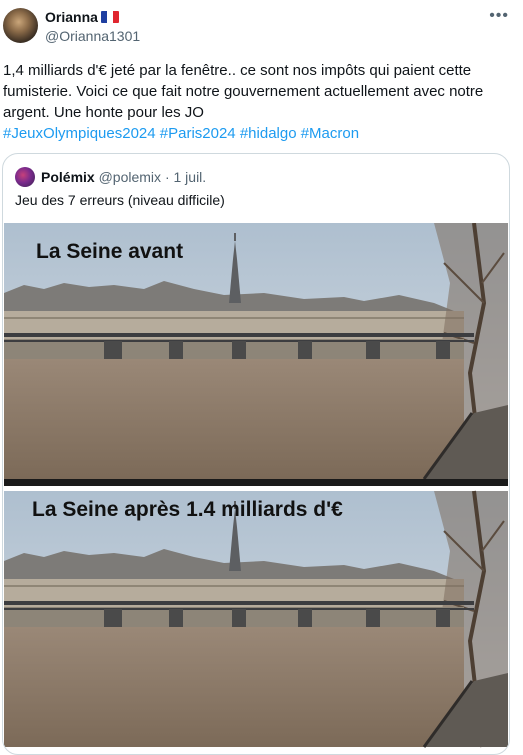  What do you see at coordinates (92, 36) in the screenshot?
I see `author-handle: @Orianna1301` at bounding box center [92, 36].